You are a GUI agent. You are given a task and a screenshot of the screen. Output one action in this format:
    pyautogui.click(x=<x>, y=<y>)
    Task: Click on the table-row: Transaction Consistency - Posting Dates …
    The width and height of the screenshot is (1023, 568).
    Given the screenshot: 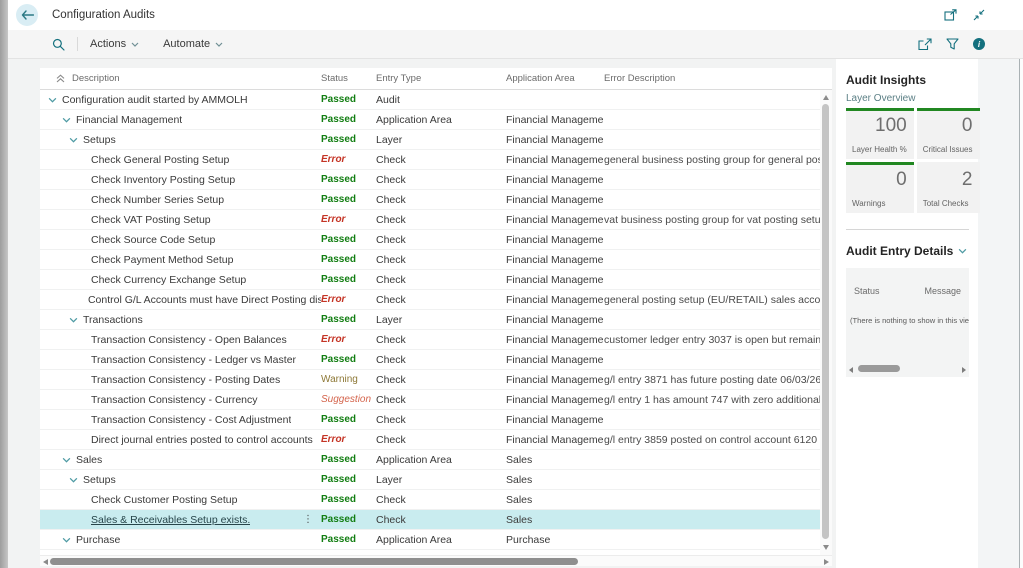 What is the action you would take?
    pyautogui.click(x=430, y=380)
    